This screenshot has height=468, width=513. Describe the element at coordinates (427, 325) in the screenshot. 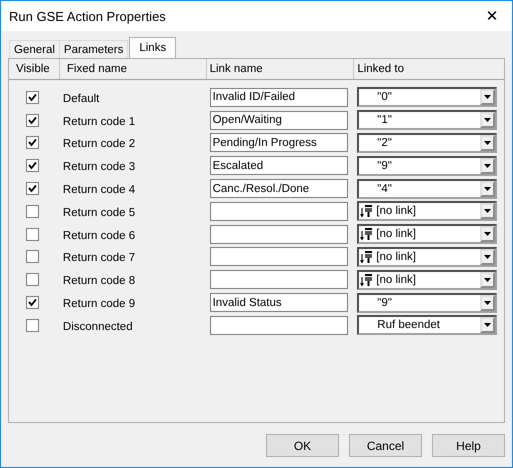

I see `linked-to-dropdown: Ruf beendet` at that location.